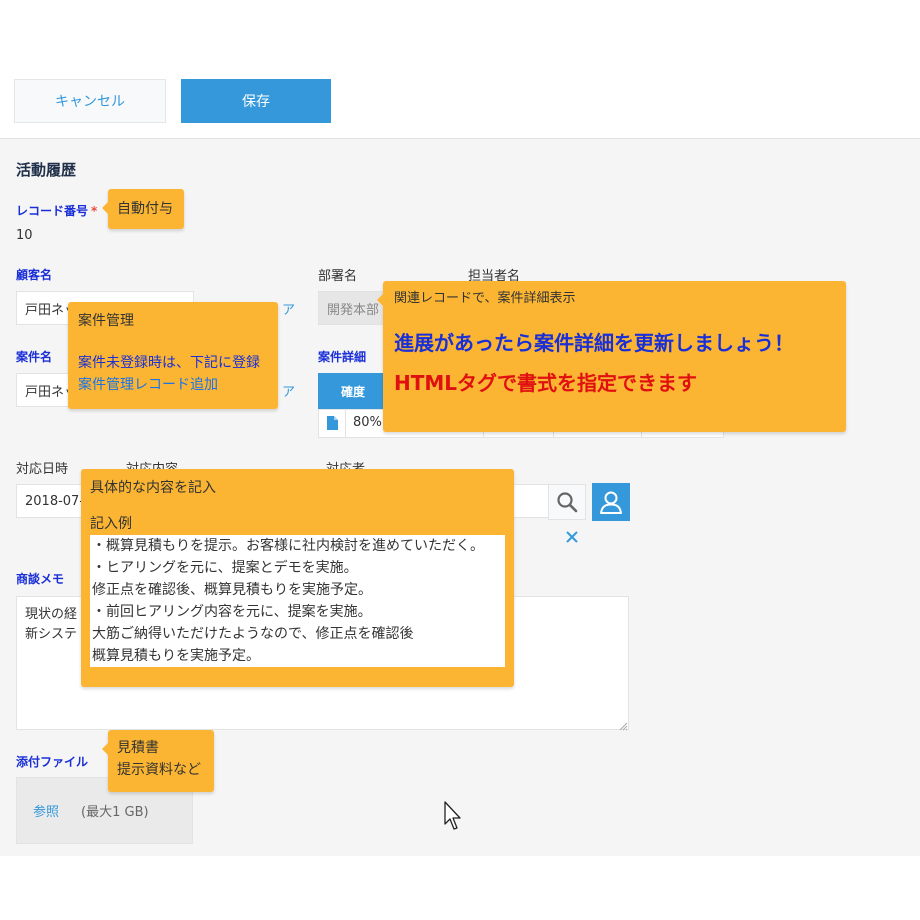 The width and height of the screenshot is (920, 920). Describe the element at coordinates (614, 383) in the screenshot. I see `tooltip-heading-red: HTMLタグで書式を指定できます` at that location.